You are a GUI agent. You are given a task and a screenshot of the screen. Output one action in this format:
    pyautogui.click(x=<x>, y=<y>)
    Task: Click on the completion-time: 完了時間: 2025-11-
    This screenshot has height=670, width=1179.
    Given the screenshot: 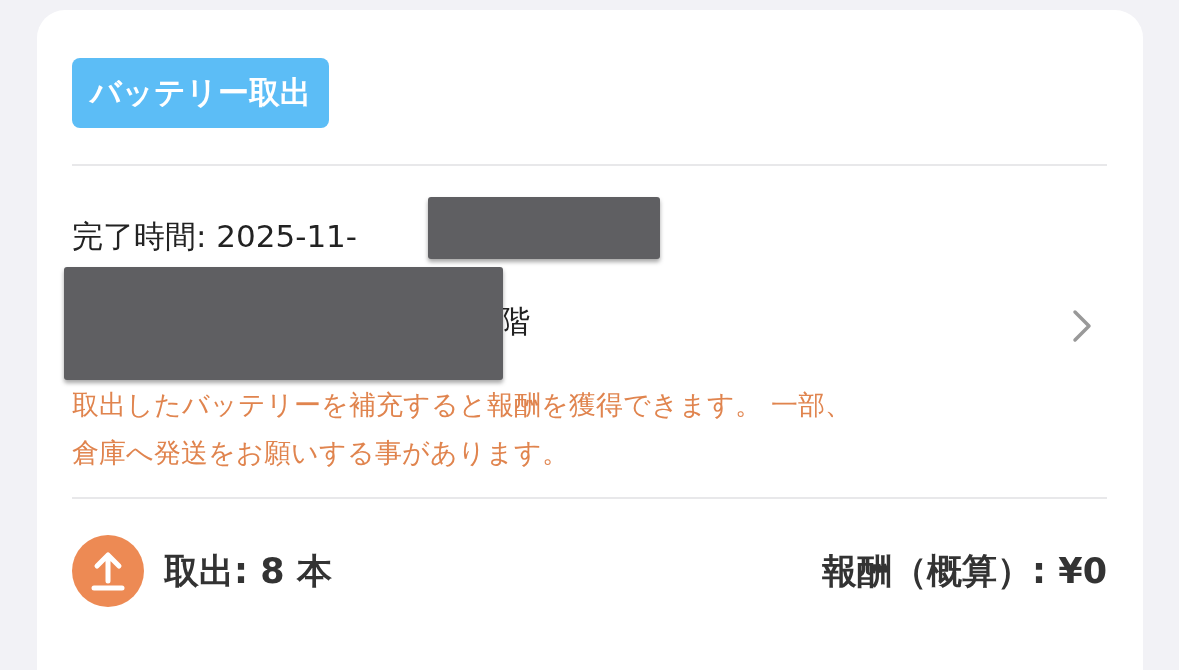 What is the action you would take?
    pyautogui.click(x=214, y=236)
    